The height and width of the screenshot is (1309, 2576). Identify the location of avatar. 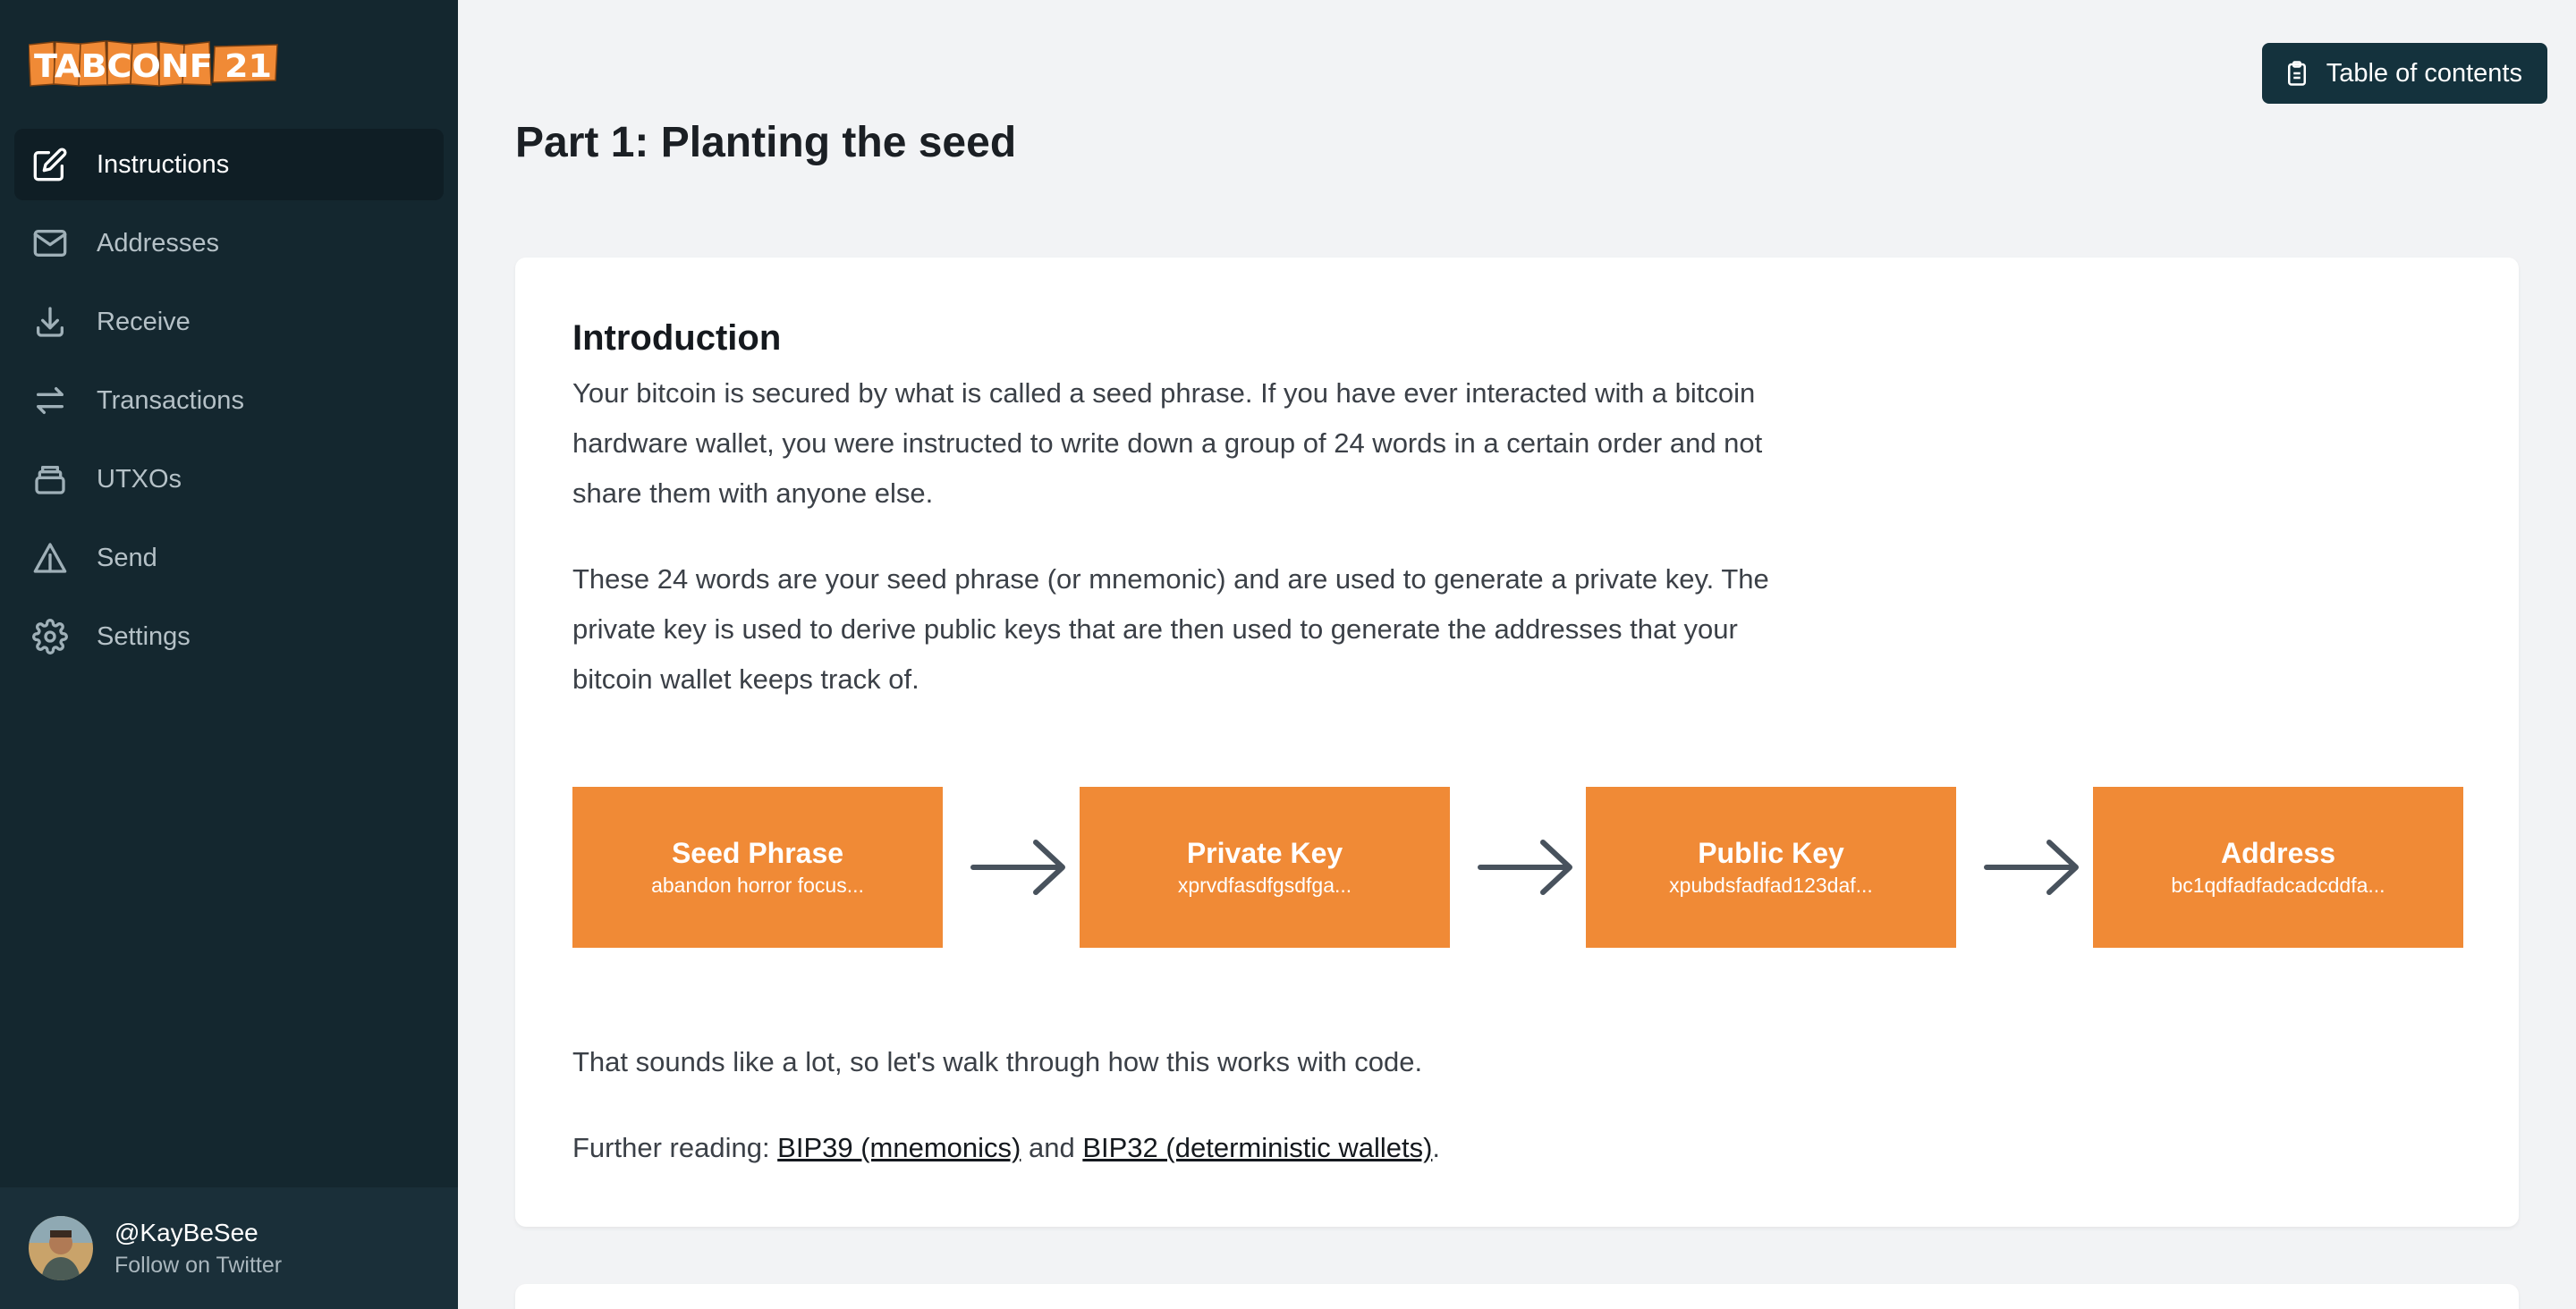
(61, 1248).